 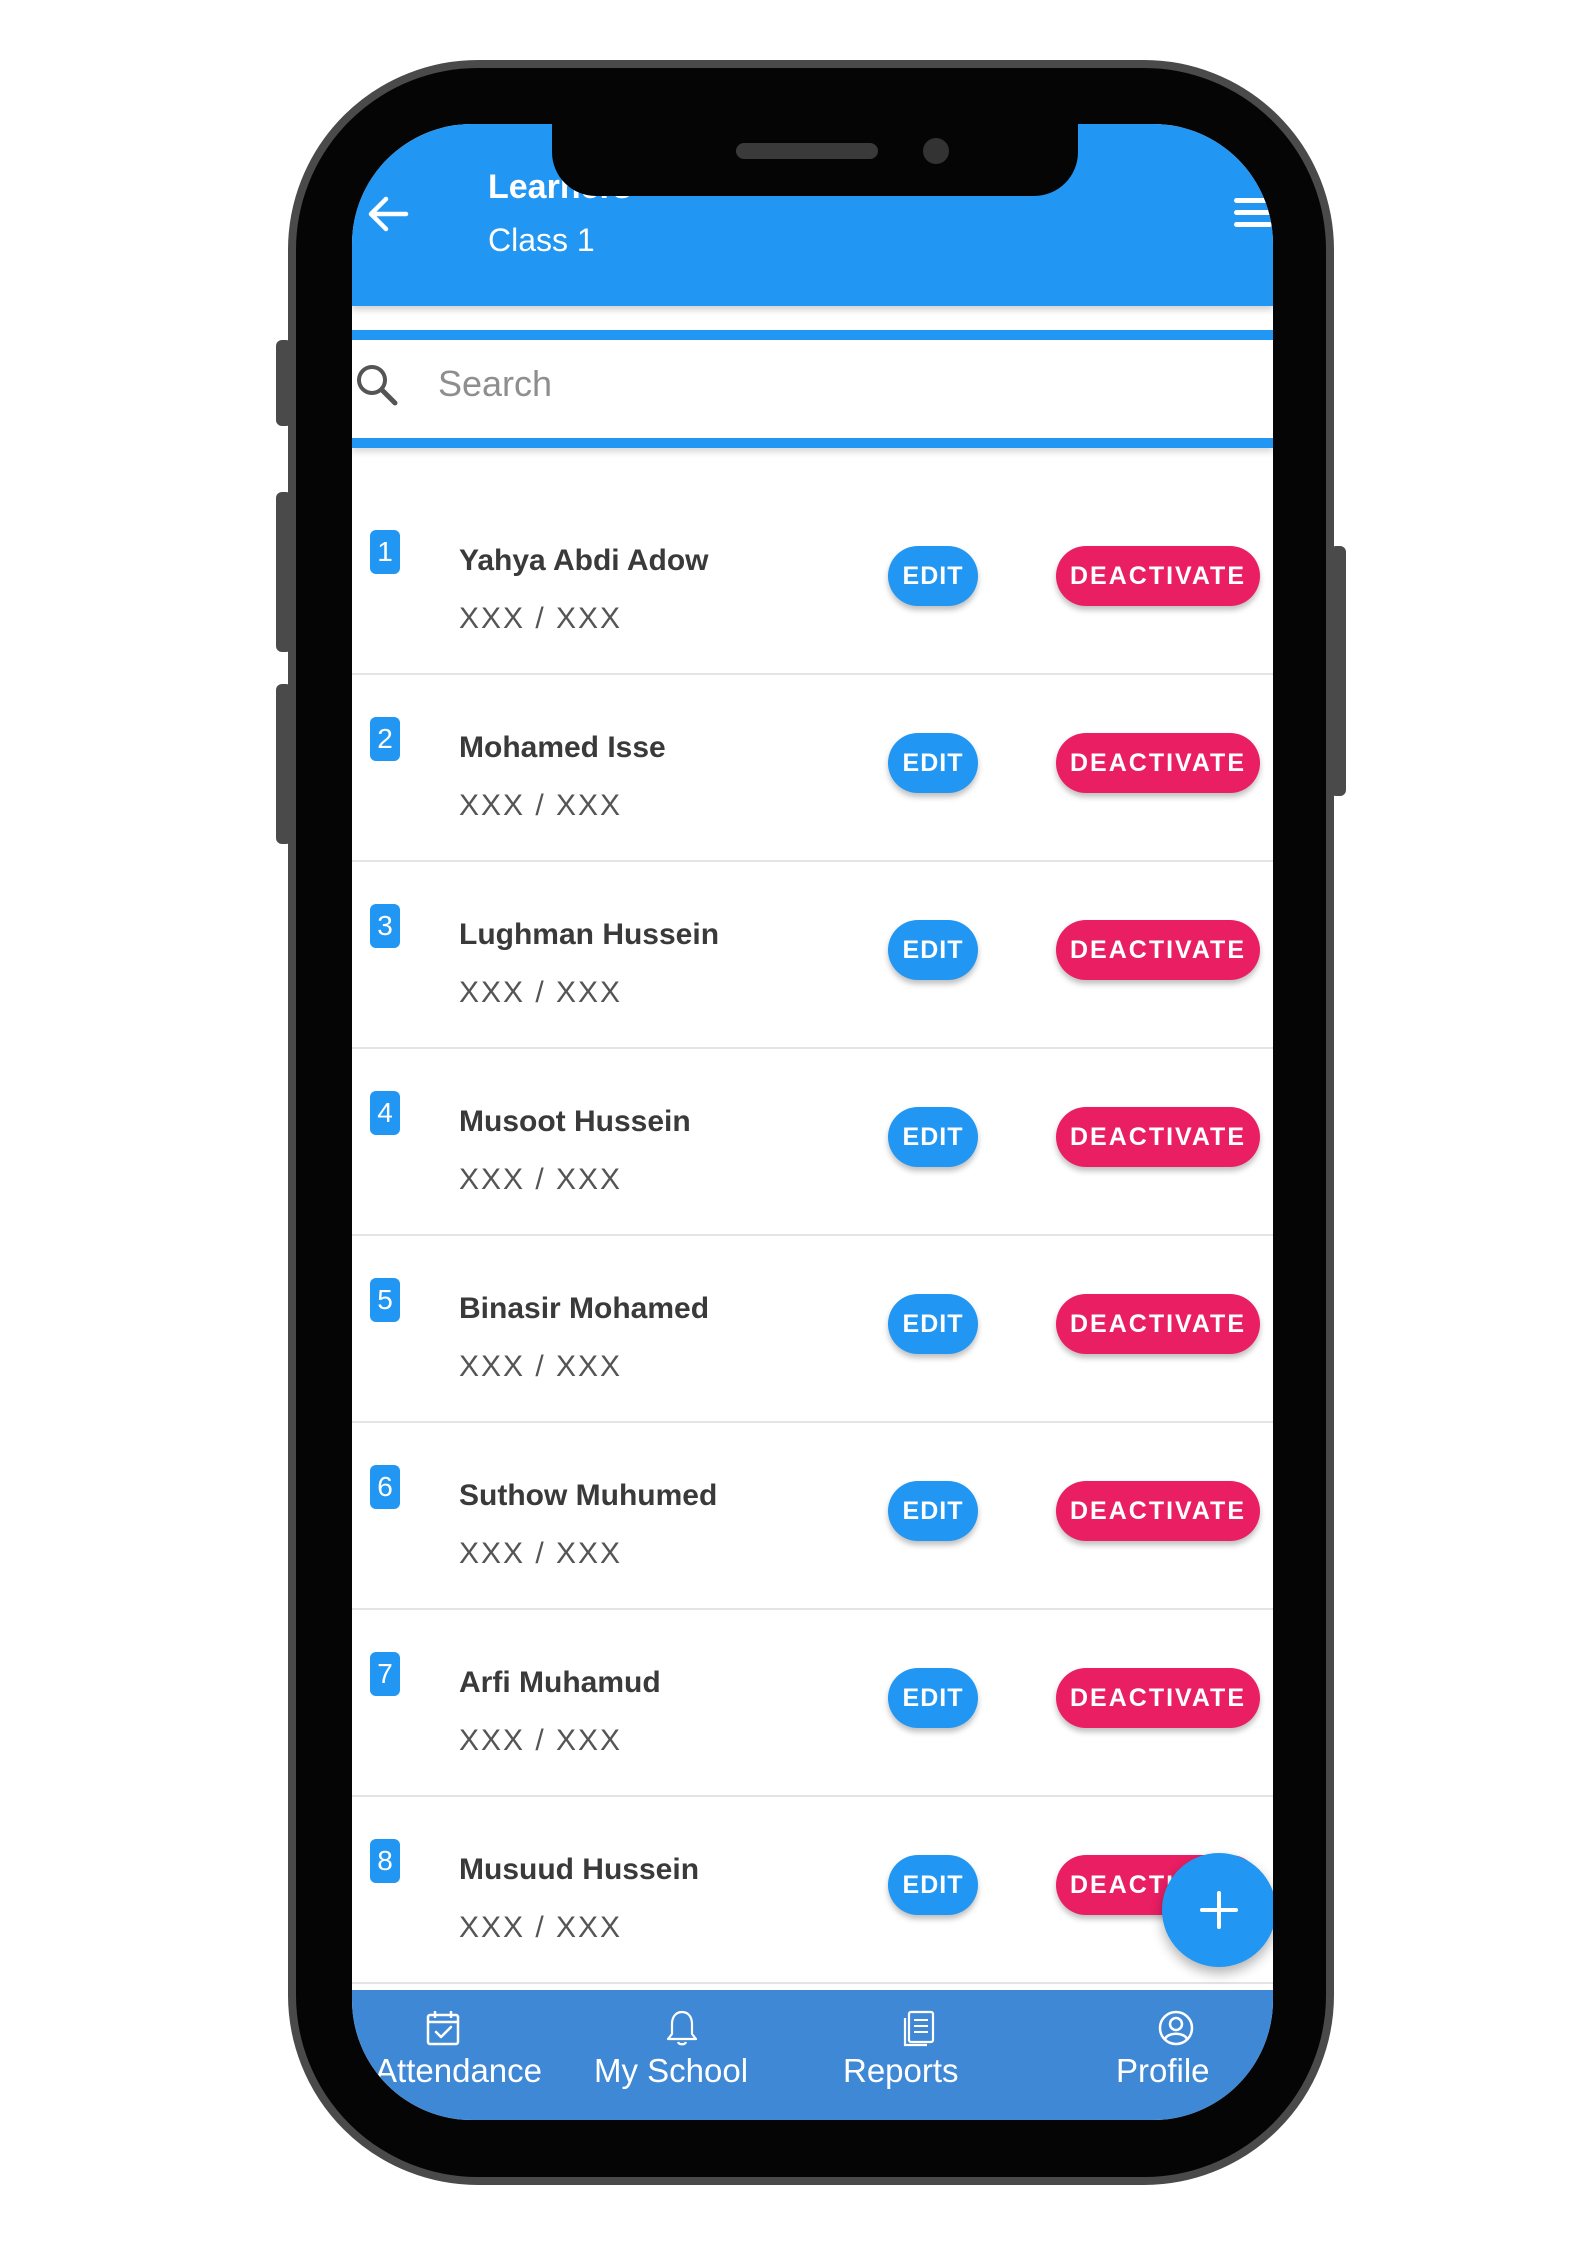 I want to click on search-bar, so click(x=812, y=389).